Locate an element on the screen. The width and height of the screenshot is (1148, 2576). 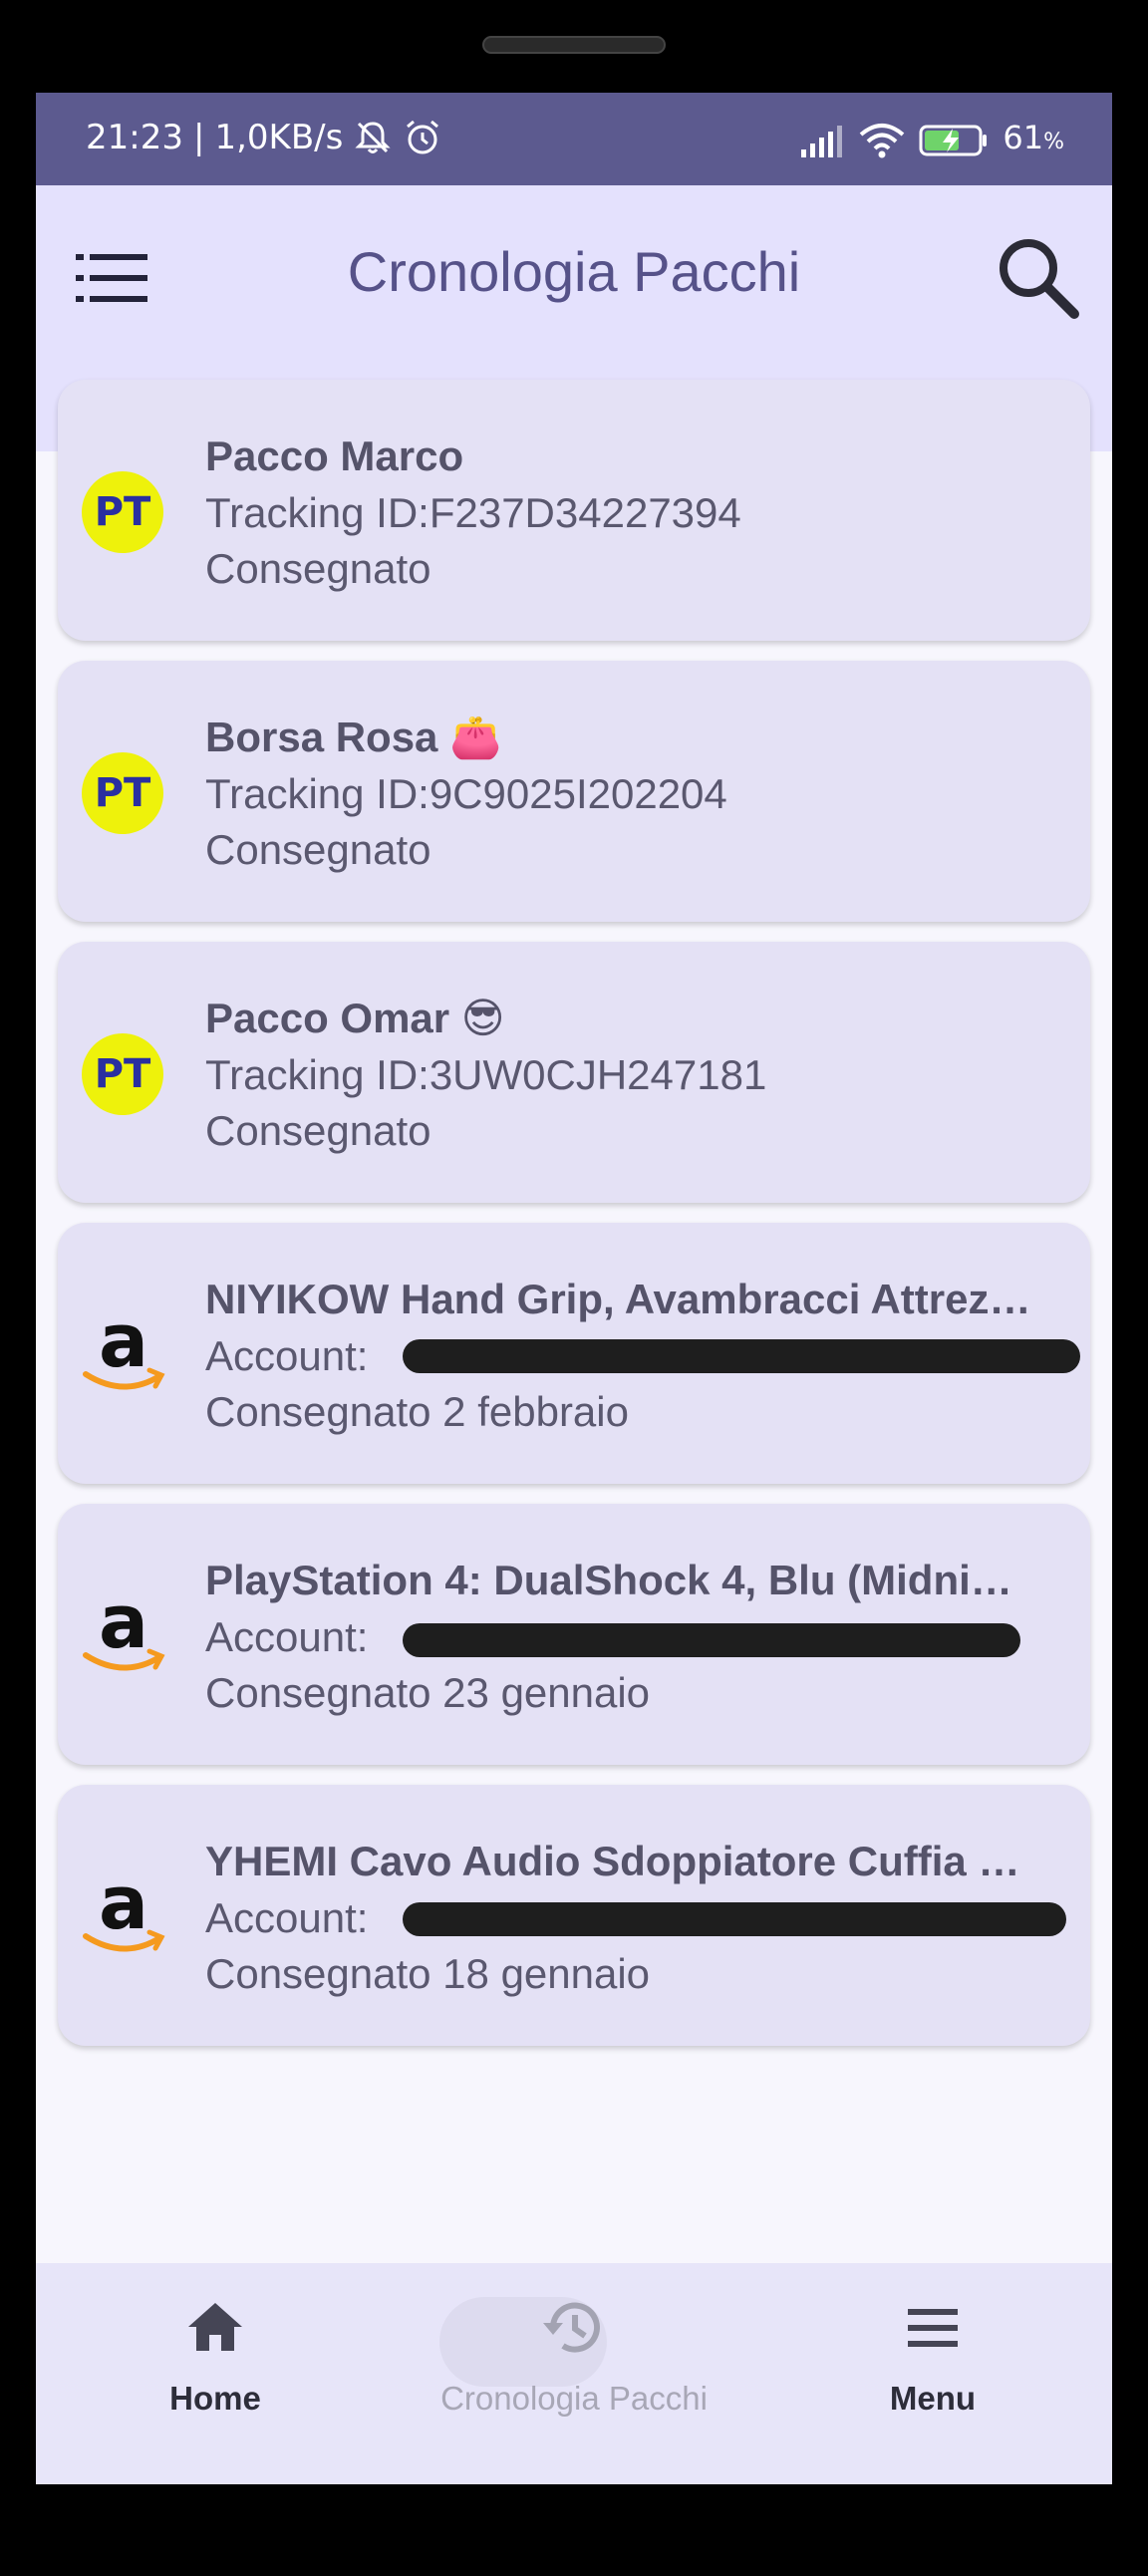
wifi-icon is located at coordinates (882, 140).